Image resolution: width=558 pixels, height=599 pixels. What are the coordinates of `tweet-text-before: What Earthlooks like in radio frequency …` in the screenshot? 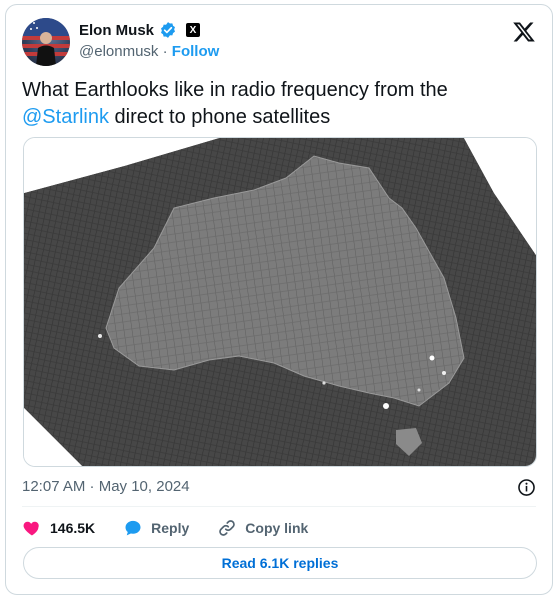 It's located at (235, 90).